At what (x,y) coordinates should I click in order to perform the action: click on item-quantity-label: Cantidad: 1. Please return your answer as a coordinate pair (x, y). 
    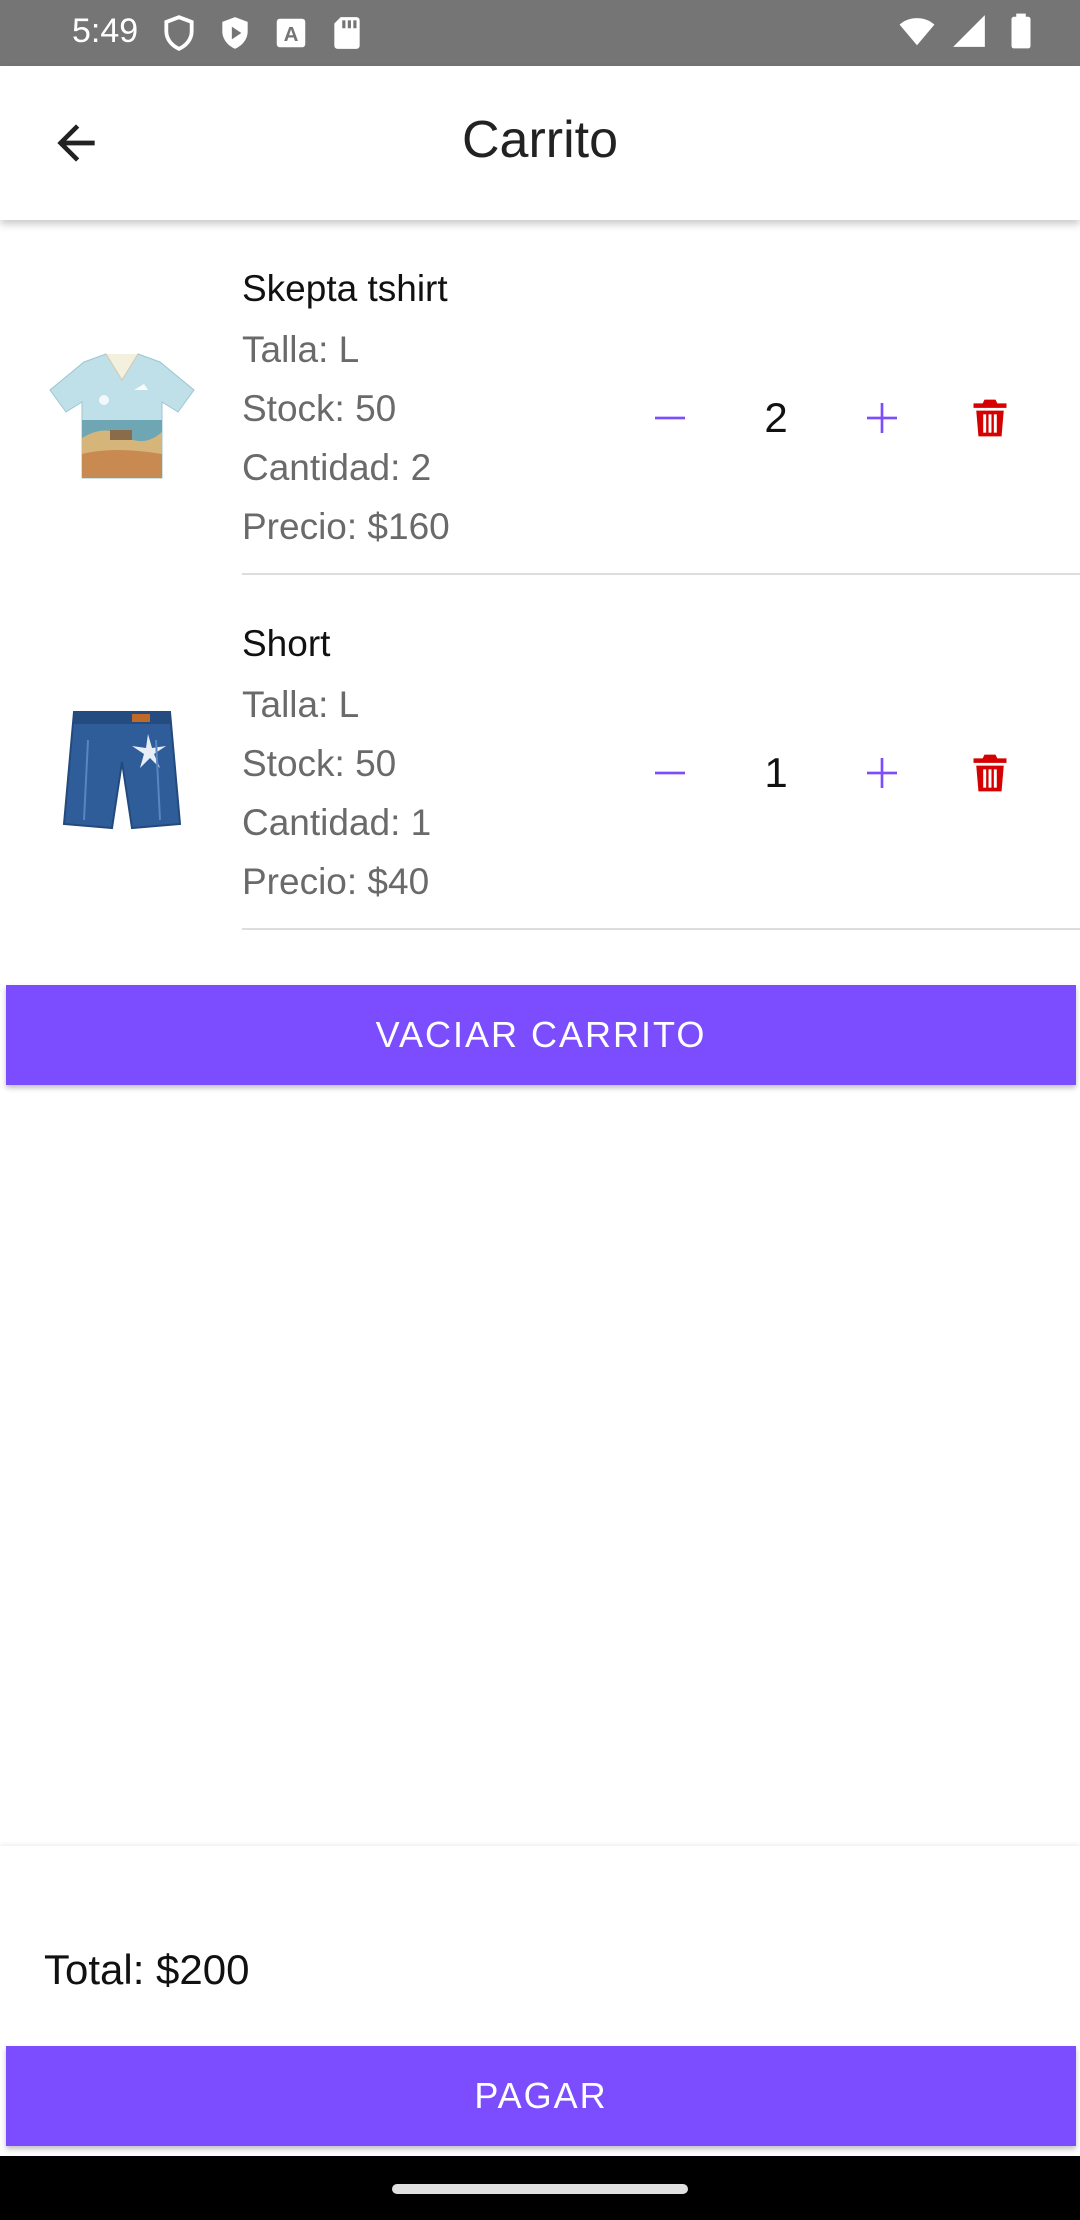
    Looking at the image, I should click on (337, 822).